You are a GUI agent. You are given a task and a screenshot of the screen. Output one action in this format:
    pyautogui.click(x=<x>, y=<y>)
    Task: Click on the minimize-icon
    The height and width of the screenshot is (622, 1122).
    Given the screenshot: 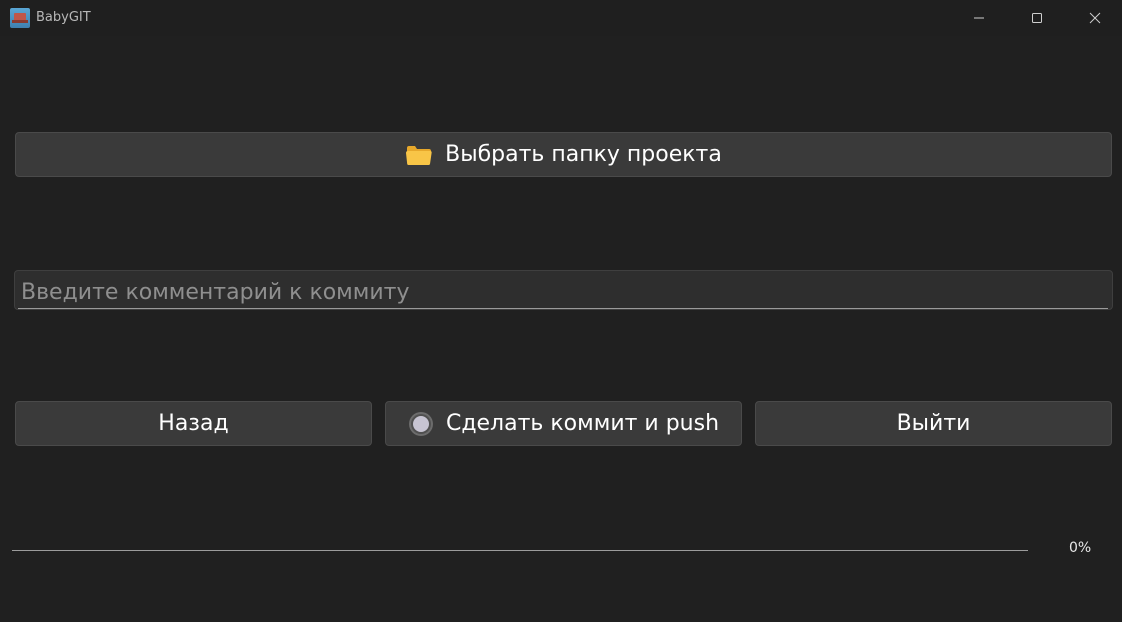 What is the action you would take?
    pyautogui.click(x=979, y=18)
    